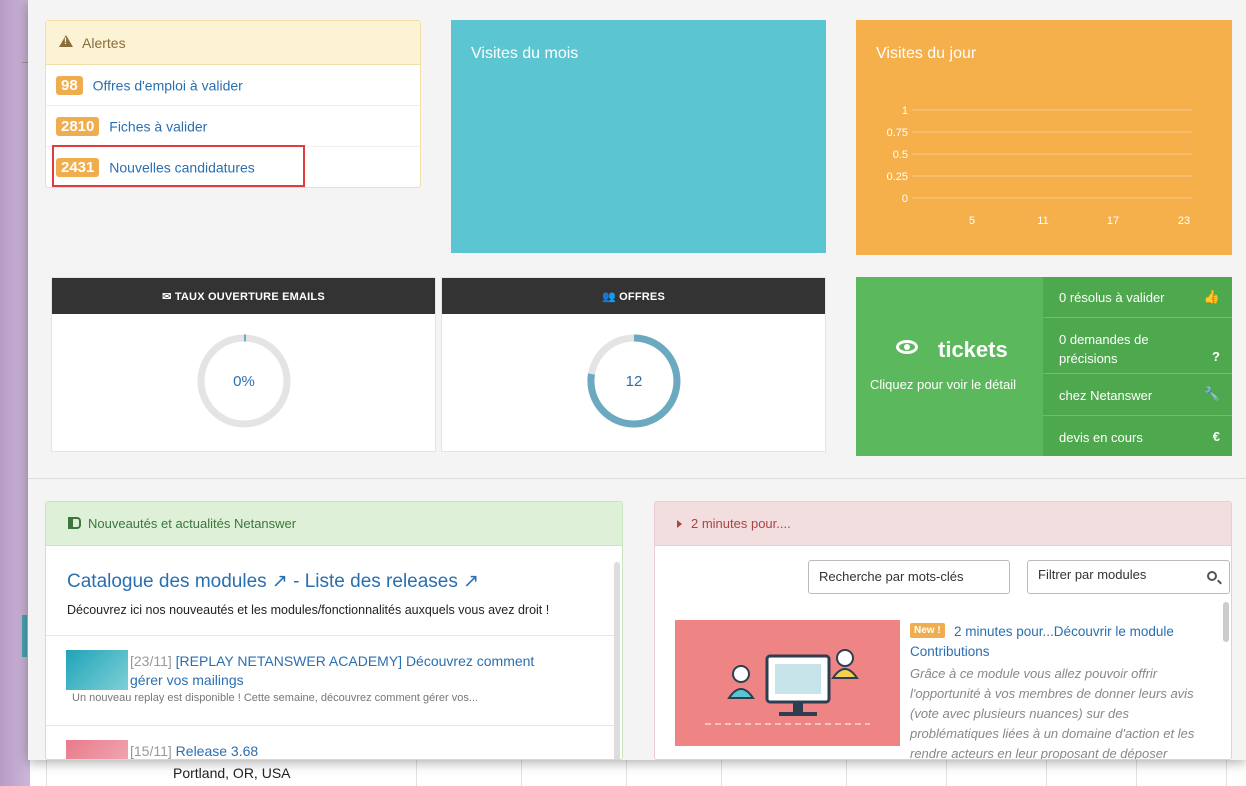  I want to click on news-item: [15/11] Release 3.68, so click(332, 742).